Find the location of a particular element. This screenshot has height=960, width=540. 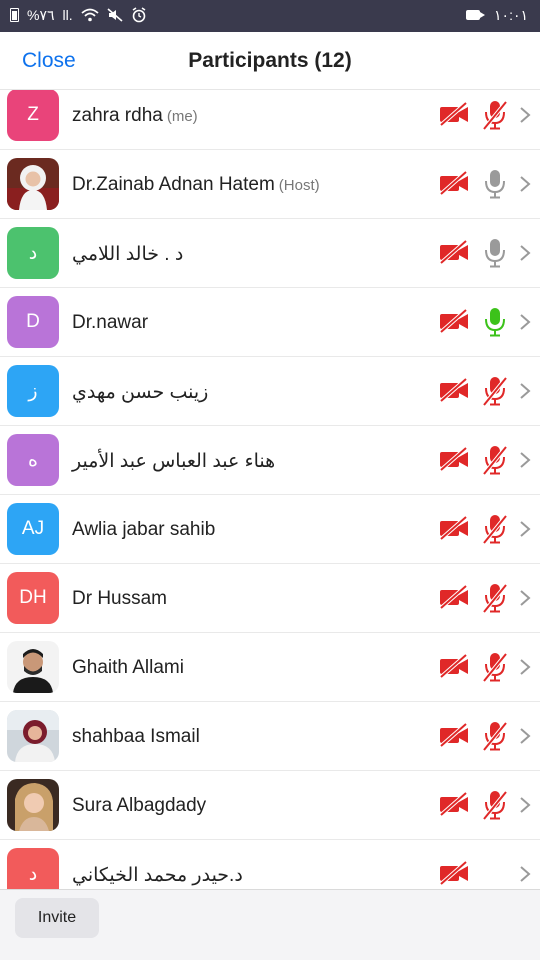

participant-name-text: زينب حسن مهدي is located at coordinates (140, 392).